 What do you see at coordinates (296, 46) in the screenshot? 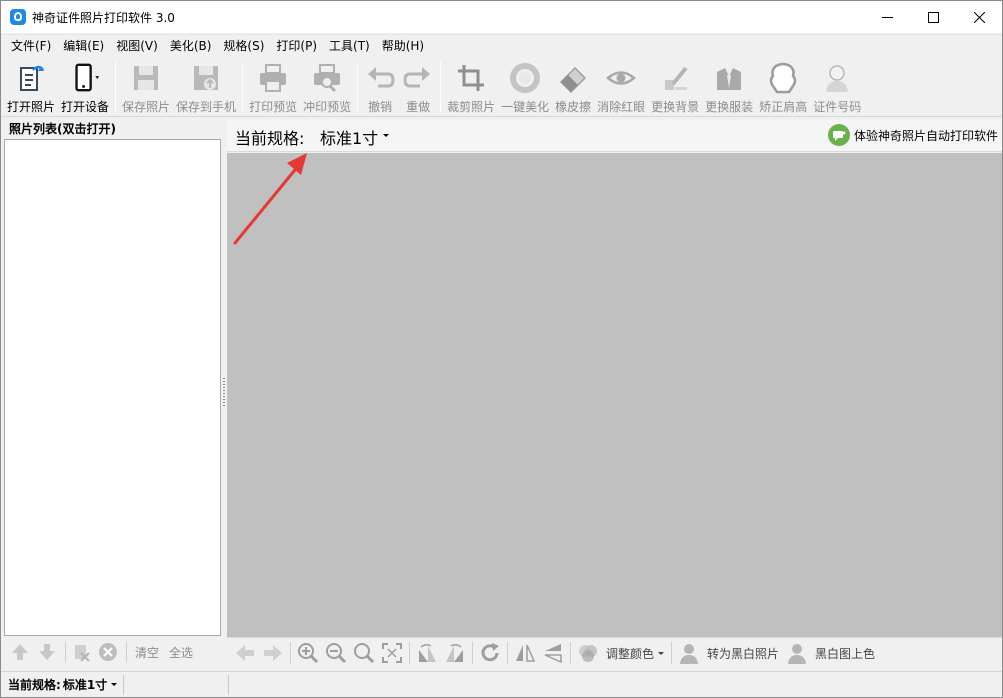
I see `menu-print: 打印(P)` at bounding box center [296, 46].